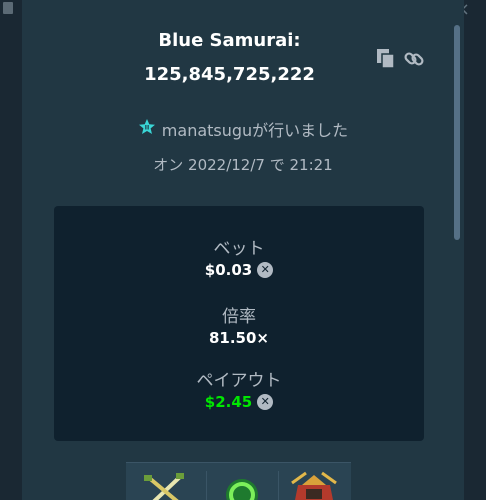 This screenshot has height=500, width=486. What do you see at coordinates (238, 338) in the screenshot?
I see `multiplier-value: 81.50×` at bounding box center [238, 338].